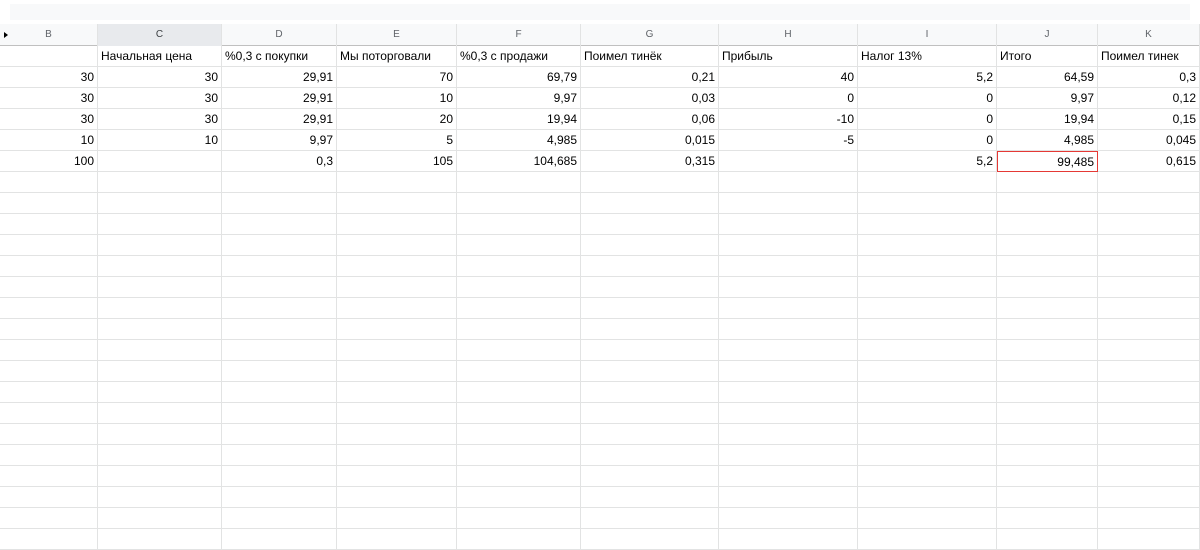 The height and width of the screenshot is (550, 1200). I want to click on table-cell: 0,03, so click(650, 98).